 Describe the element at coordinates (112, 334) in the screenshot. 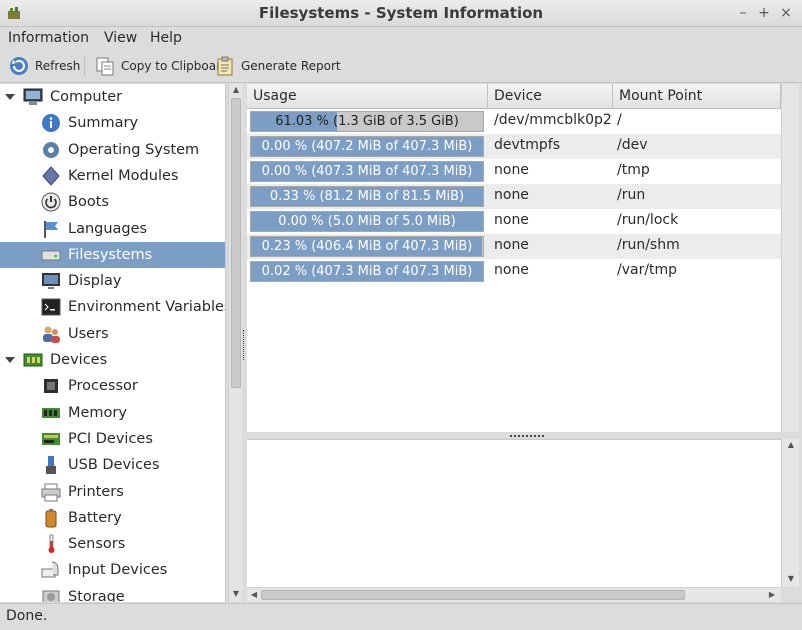

I see `sidebar-item-users: Users` at that location.